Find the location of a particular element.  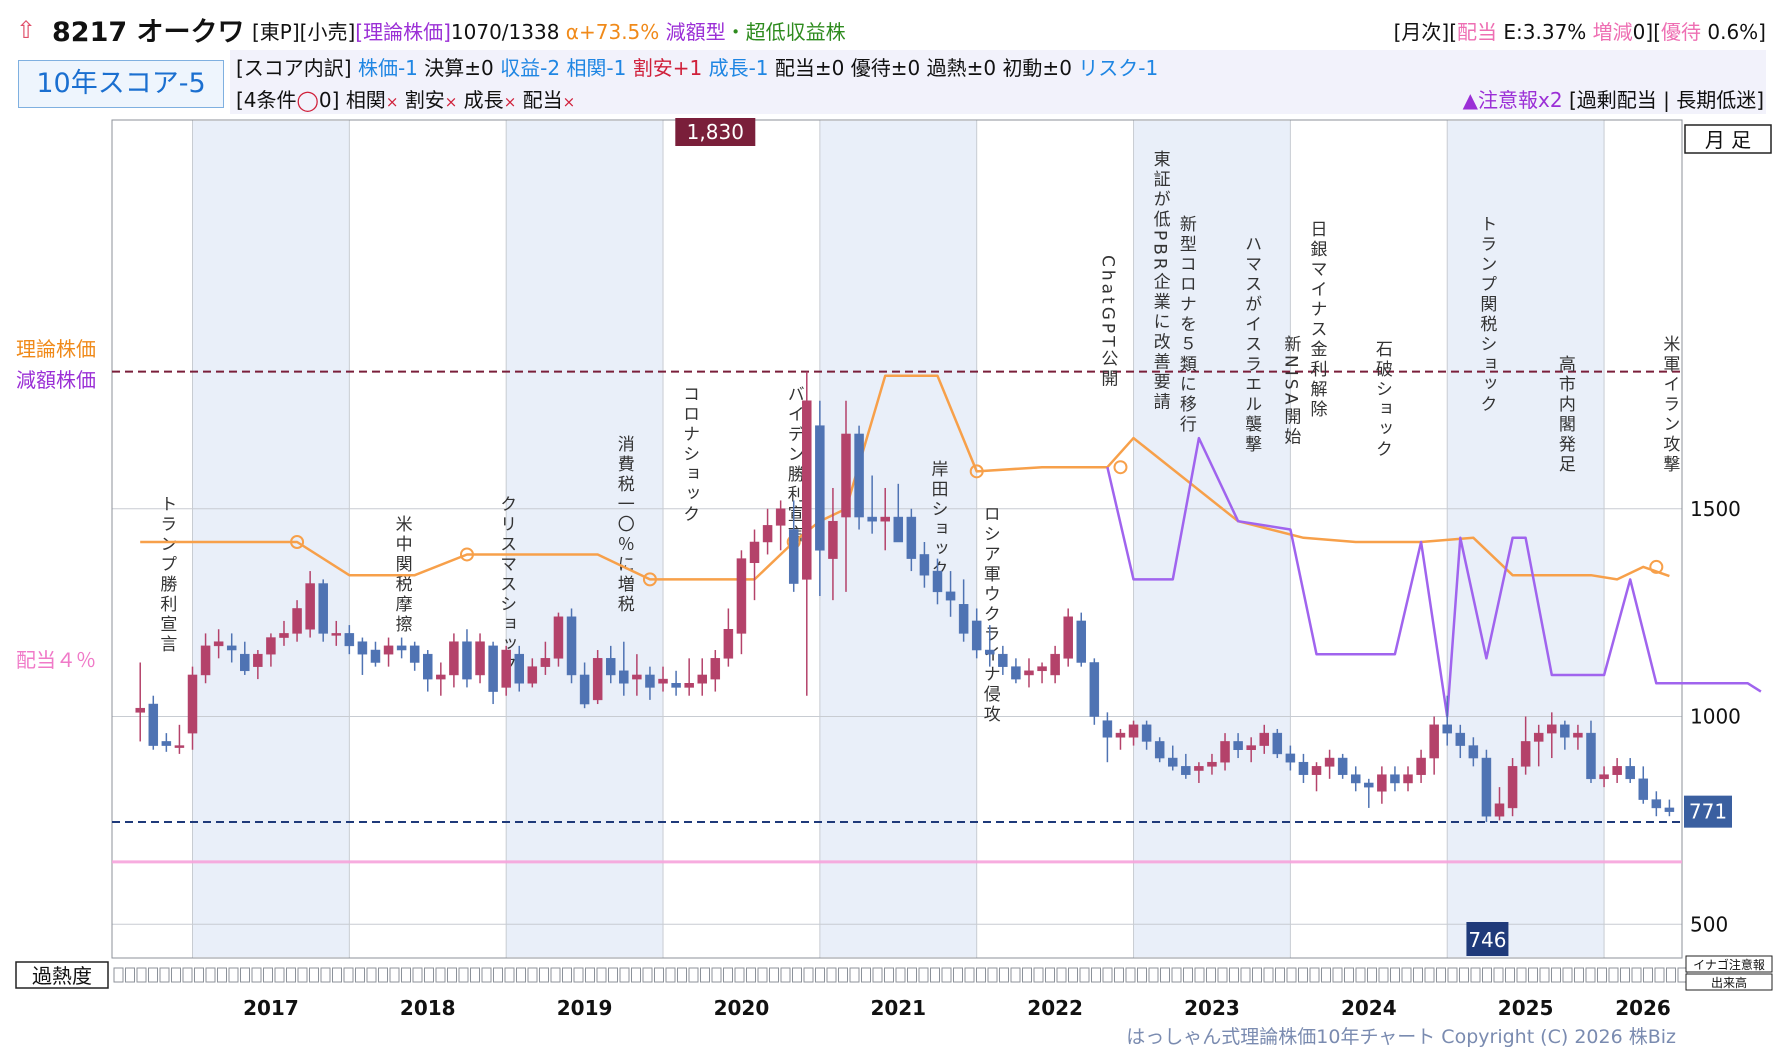

event-label: 消費税一〇％に増税 is located at coordinates (624, 525).